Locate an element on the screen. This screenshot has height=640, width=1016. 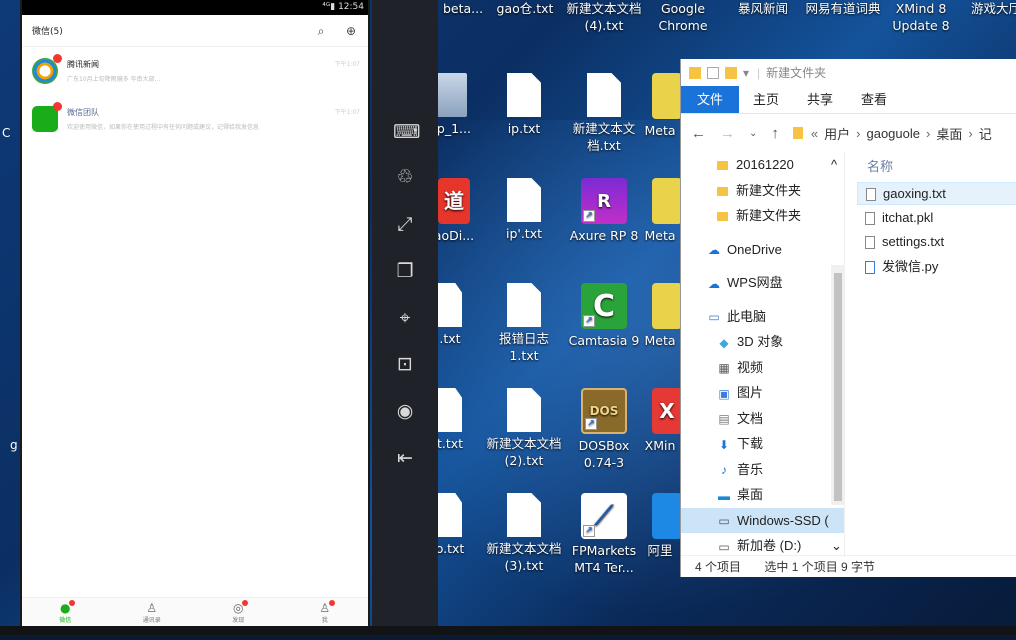
desktop-icon: DOS ↗ DOSBox 0.74-3 is located at coordinates (604, 429).